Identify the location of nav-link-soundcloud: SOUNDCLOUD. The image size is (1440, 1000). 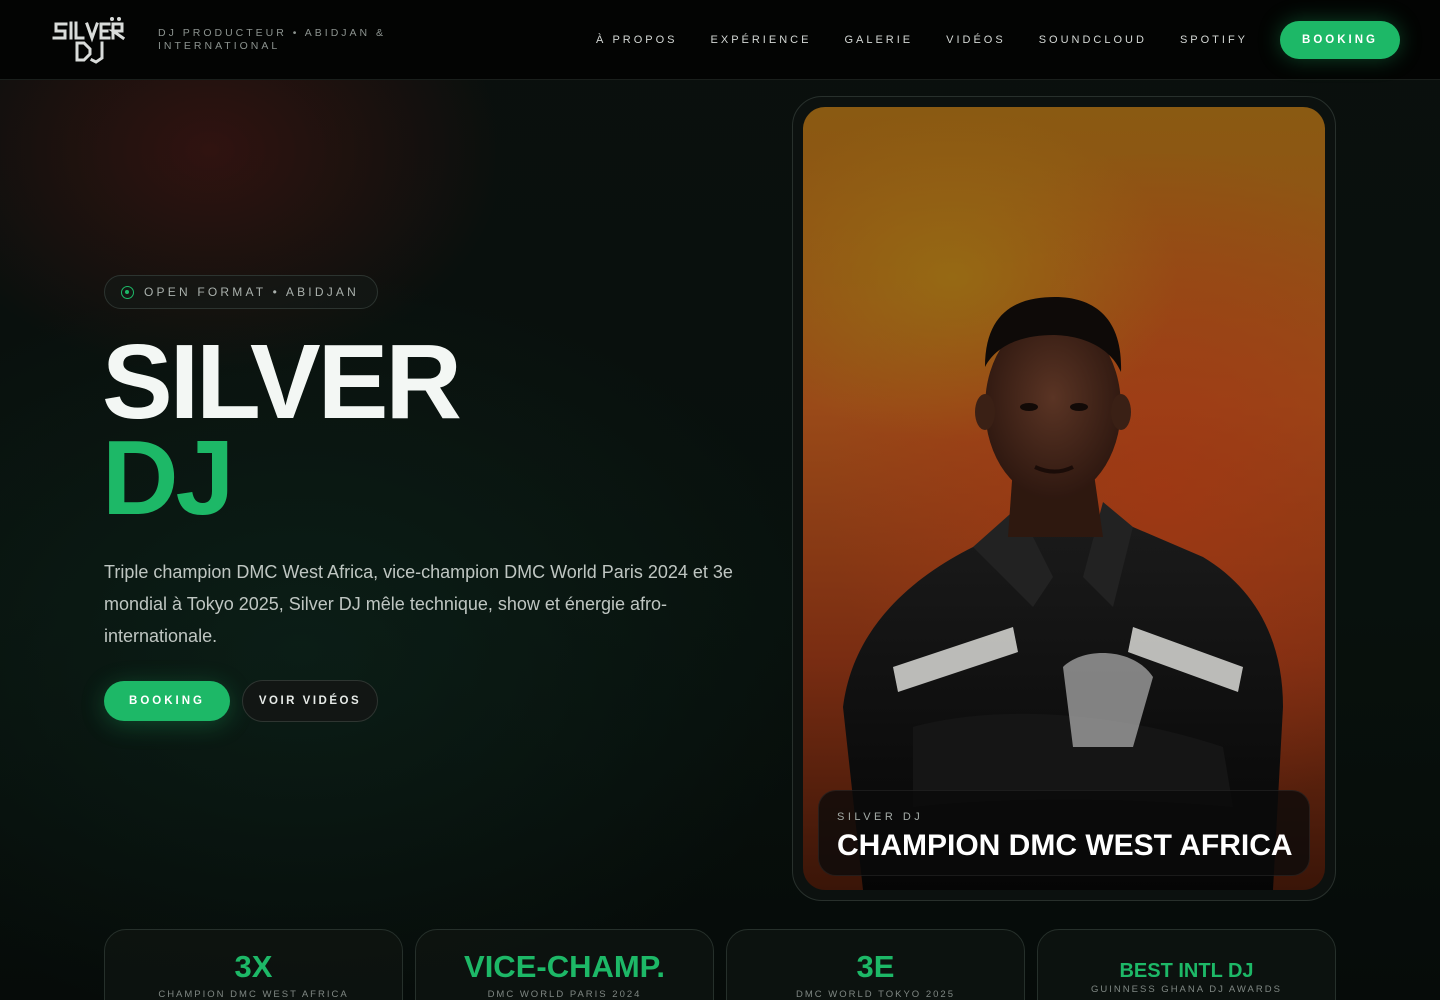
(1093, 40).